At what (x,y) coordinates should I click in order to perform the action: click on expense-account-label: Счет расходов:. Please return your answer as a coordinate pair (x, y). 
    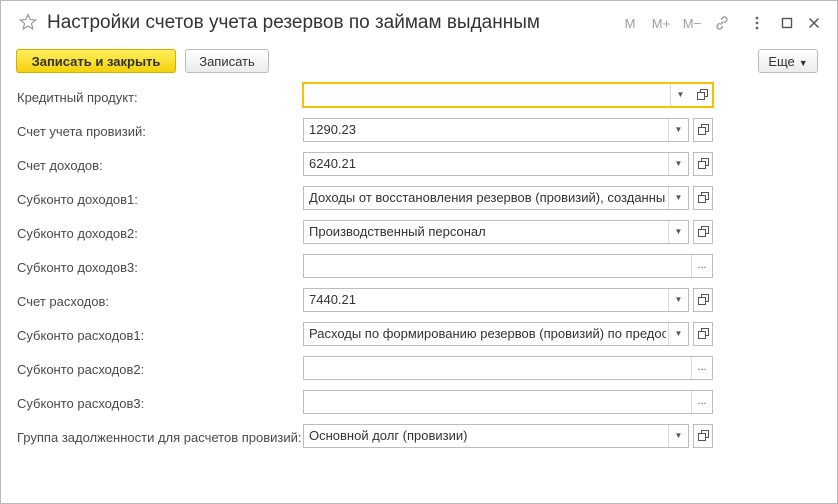
    Looking at the image, I should click on (63, 301).